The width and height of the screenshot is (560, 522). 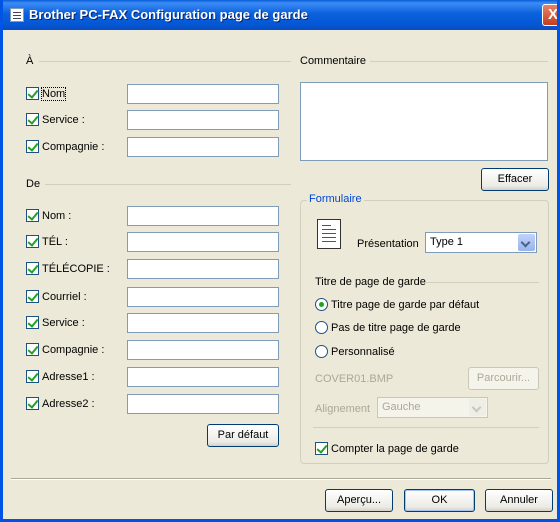 I want to click on from-address2-input, so click(x=203, y=404).